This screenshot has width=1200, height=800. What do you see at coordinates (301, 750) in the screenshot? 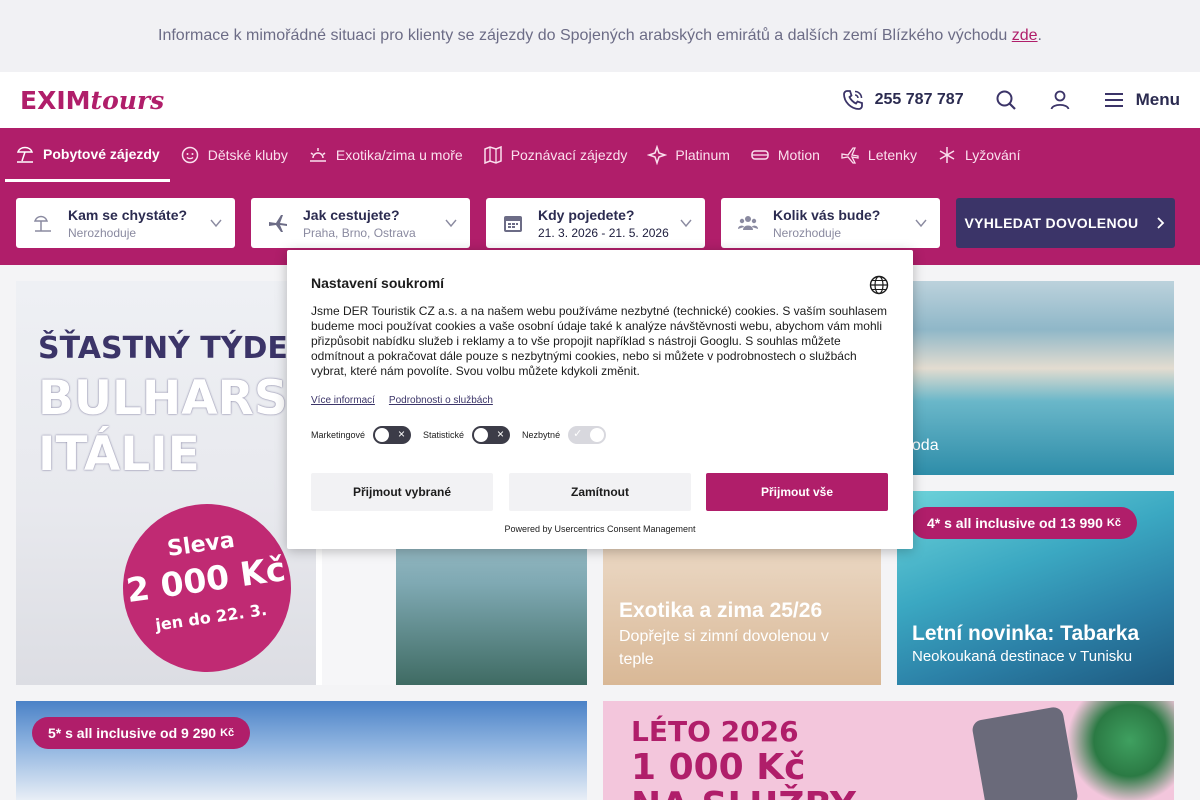
I see `promo-tile-all-inclusive: 5* s all inclusive od 9 290 Kč` at bounding box center [301, 750].